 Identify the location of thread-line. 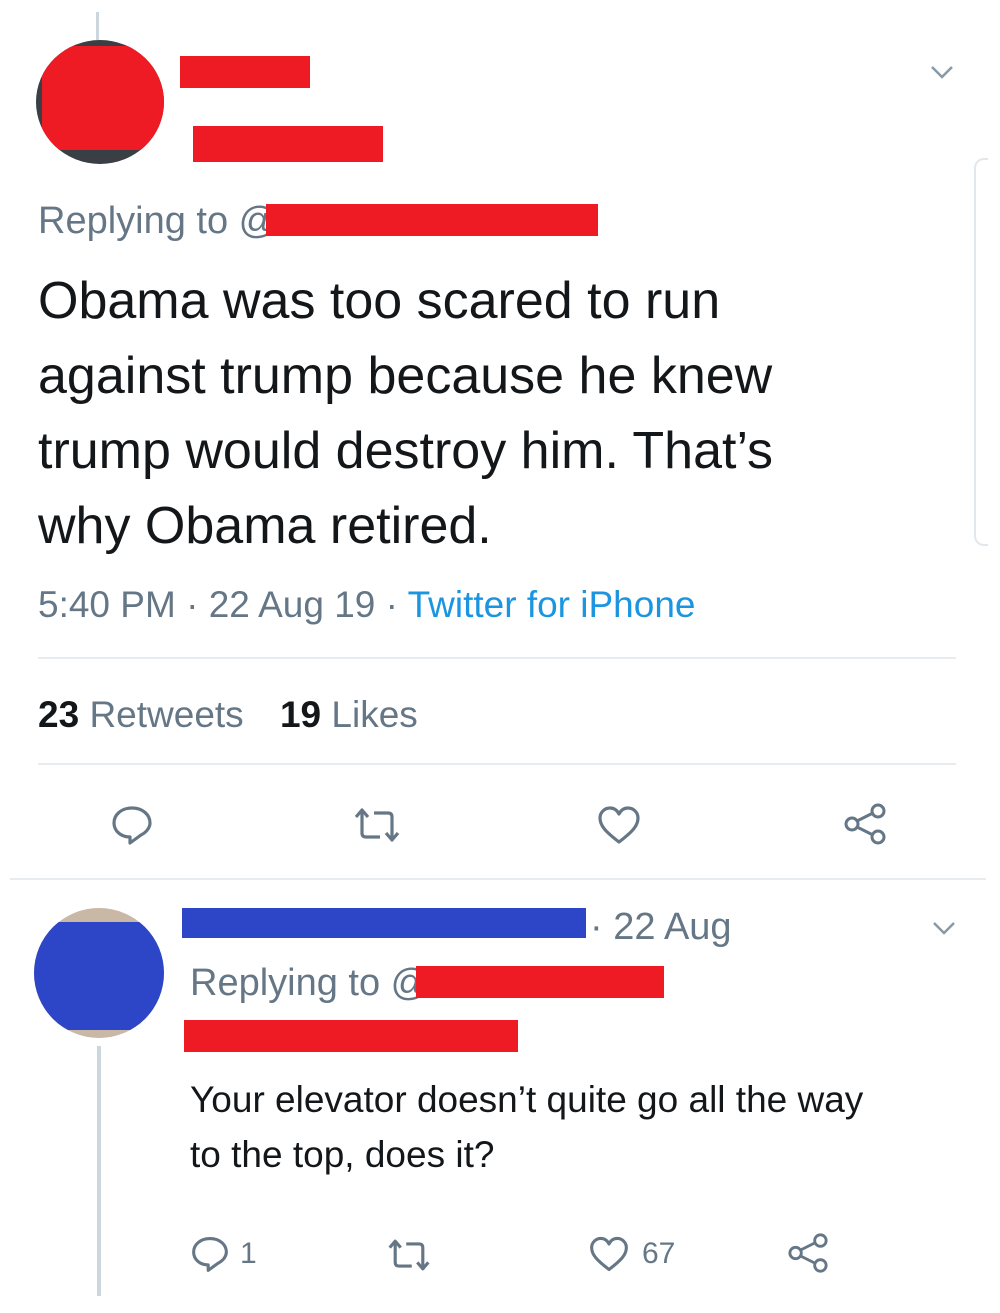
(99, 1171).